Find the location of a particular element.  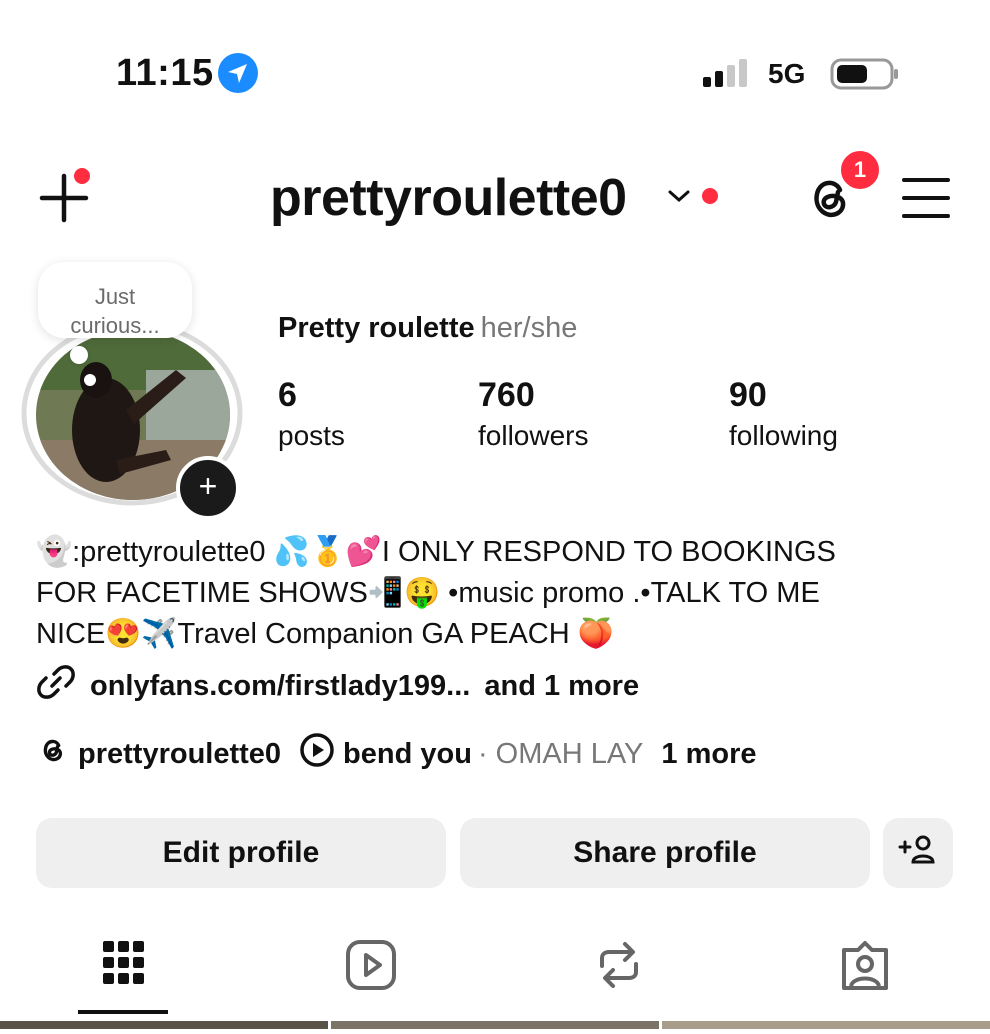

more-music: 1 more is located at coordinates (708, 754).